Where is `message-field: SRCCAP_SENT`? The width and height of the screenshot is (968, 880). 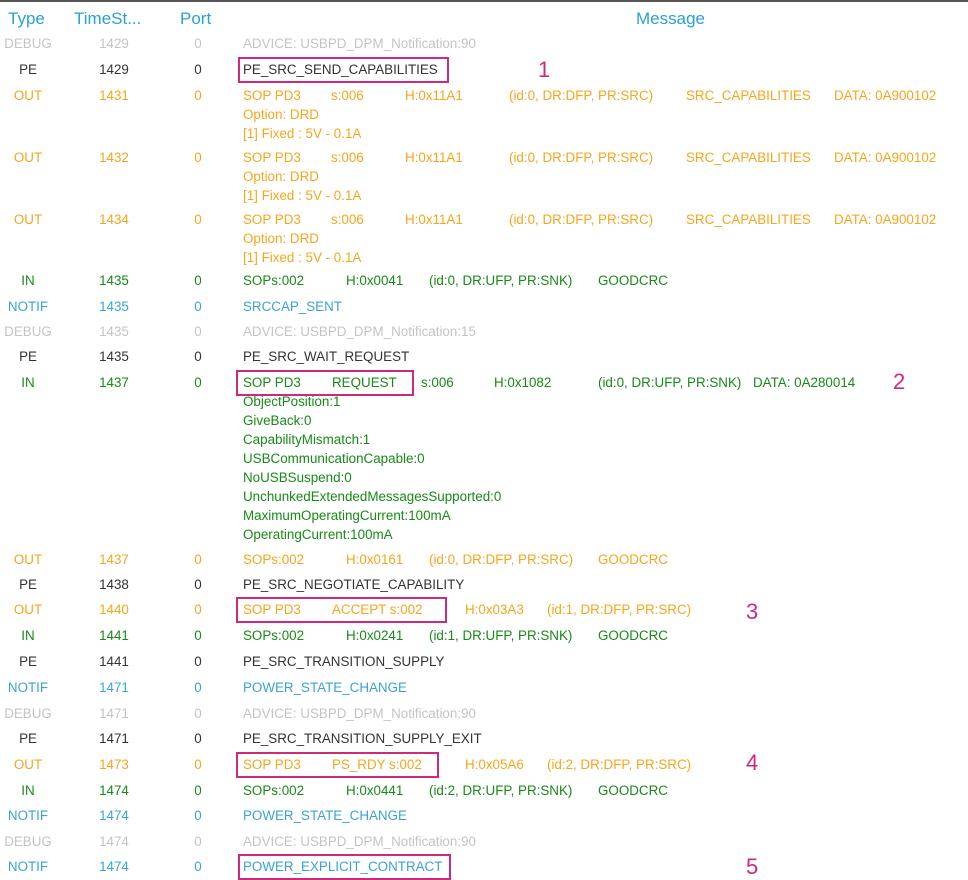 message-field: SRCCAP_SENT is located at coordinates (292, 306).